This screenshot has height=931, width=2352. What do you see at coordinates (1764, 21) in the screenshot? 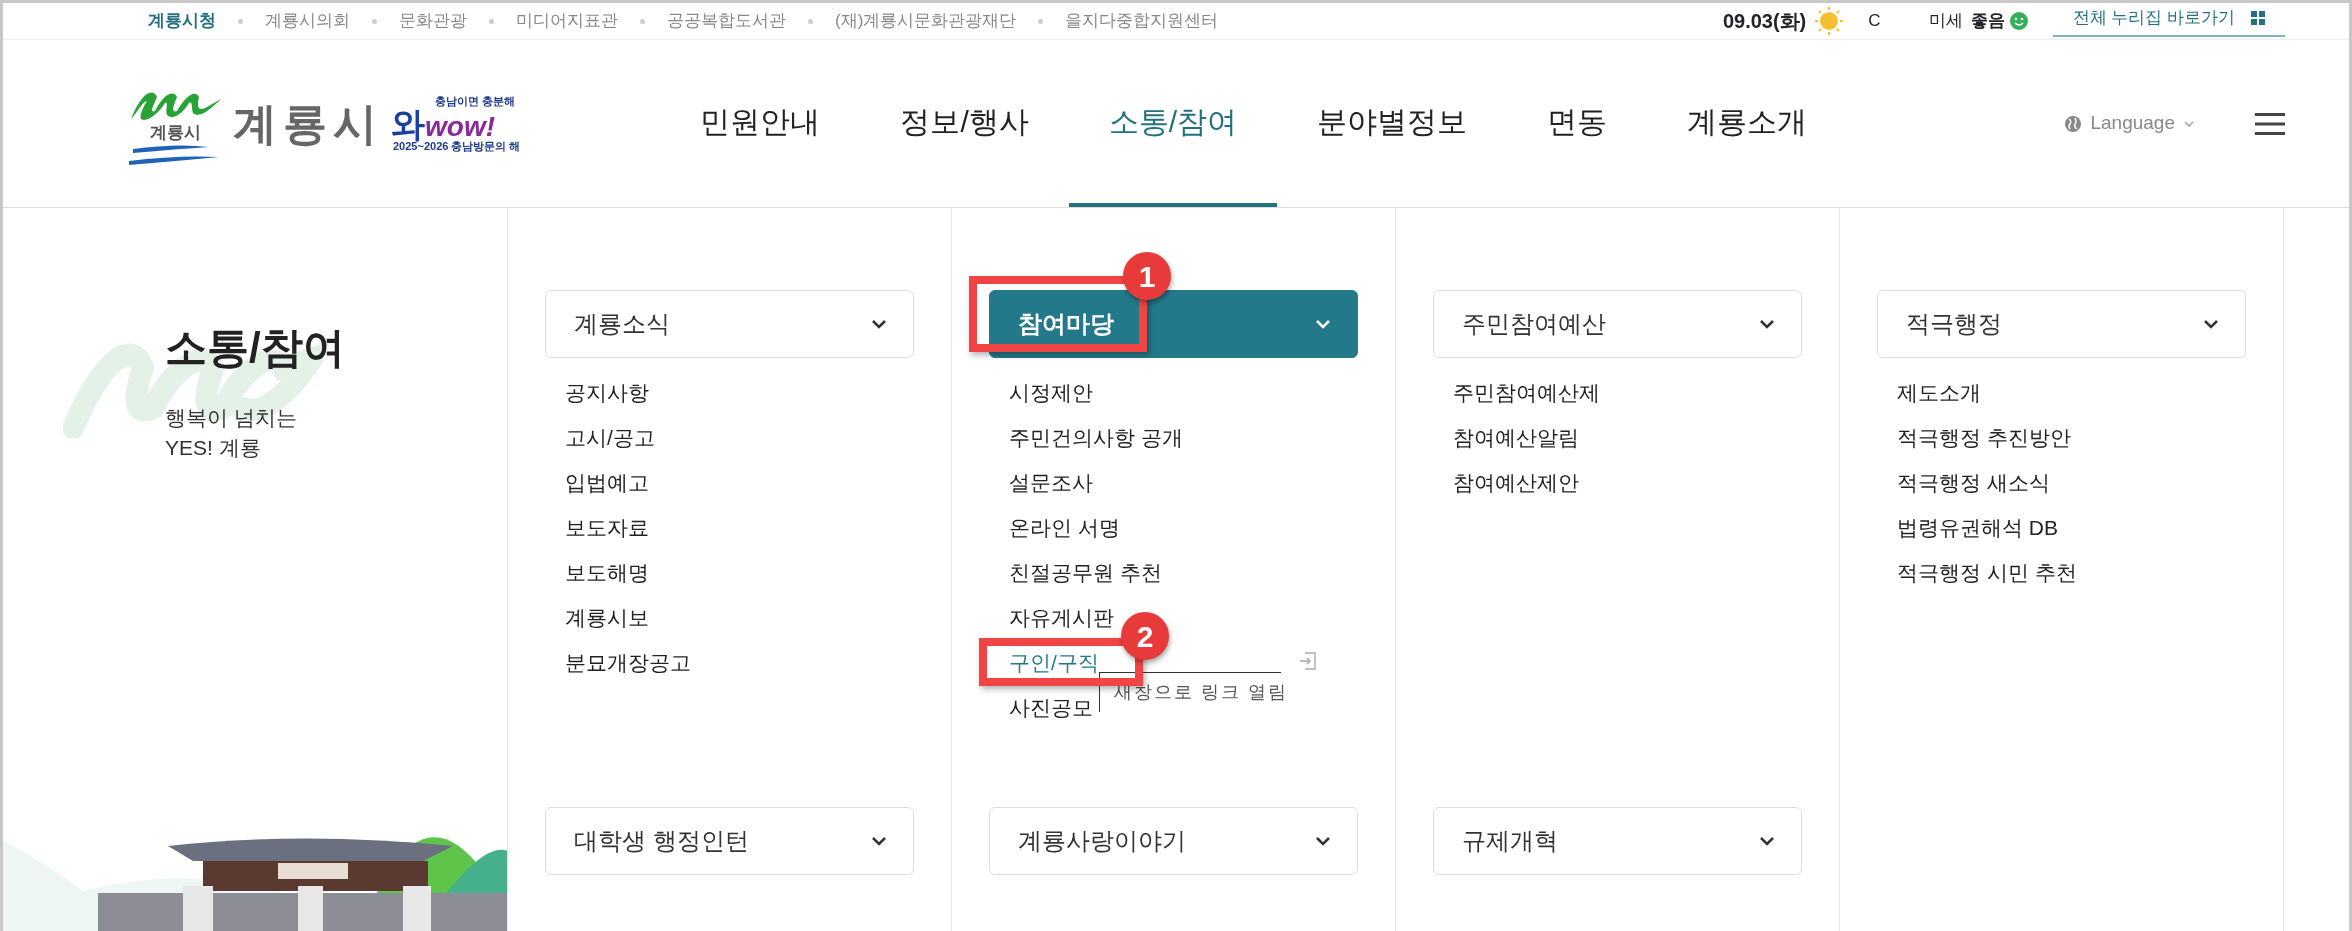
I see `date-text: 09.03(화)` at bounding box center [1764, 21].